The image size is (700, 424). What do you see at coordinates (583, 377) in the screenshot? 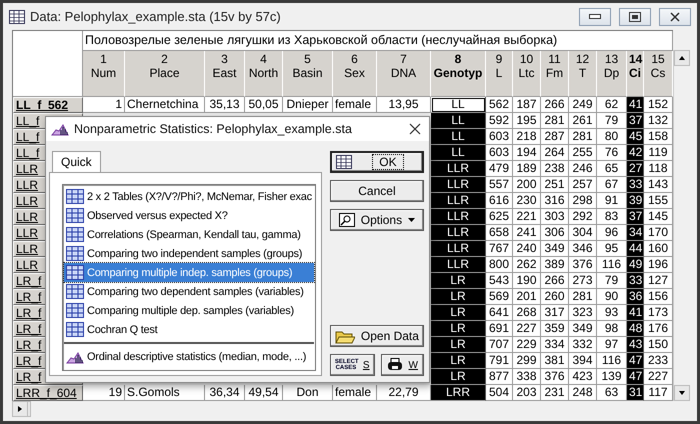
I see `table-cell: 423` at bounding box center [583, 377].